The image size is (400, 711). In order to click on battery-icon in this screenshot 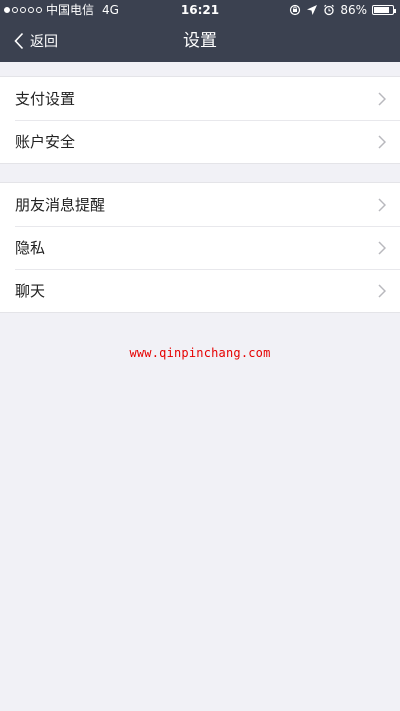, I will do `click(384, 10)`.